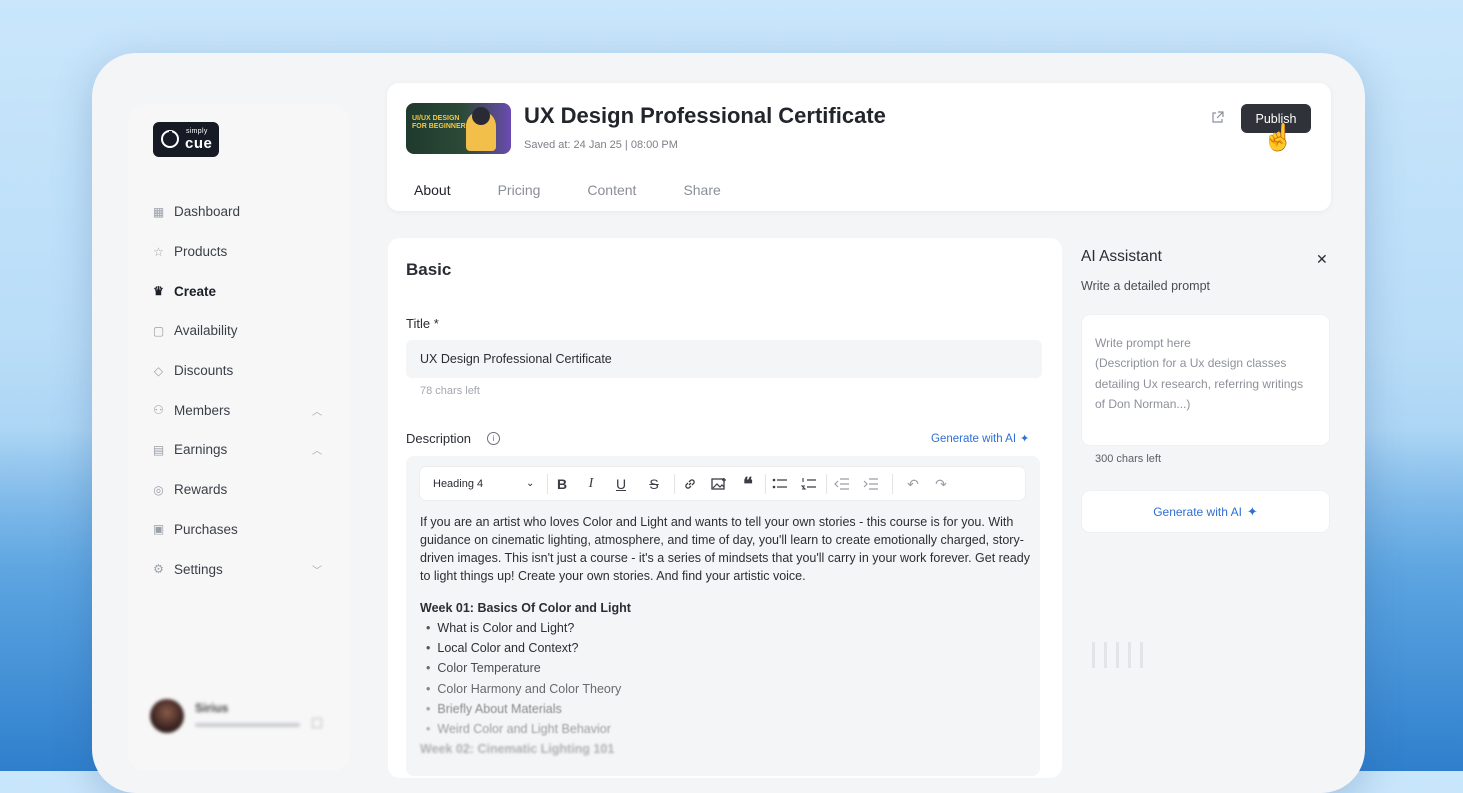  I want to click on user-name: Sirius, so click(212, 708).